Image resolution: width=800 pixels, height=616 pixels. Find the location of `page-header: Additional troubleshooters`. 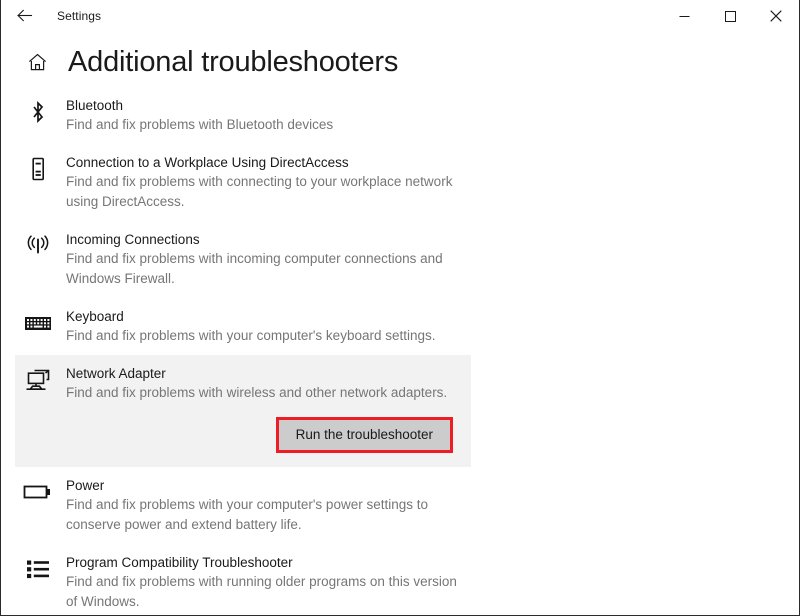

page-header: Additional troubleshooters is located at coordinates (400, 59).